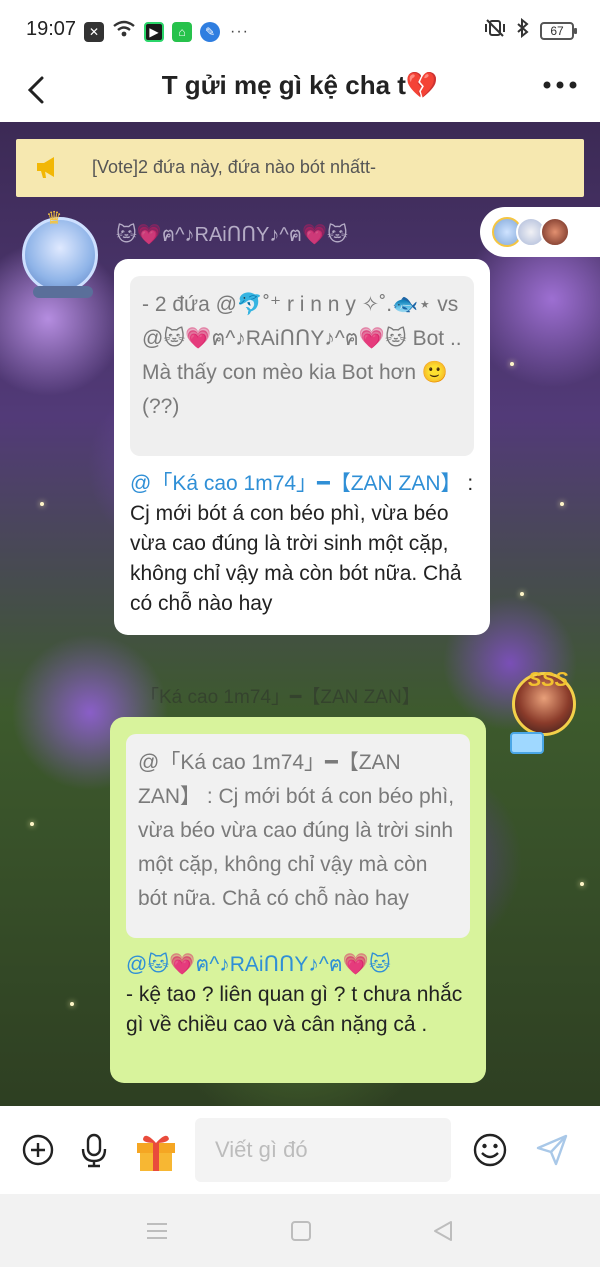  What do you see at coordinates (527, 743) in the screenshot?
I see `boombox-icon` at bounding box center [527, 743].